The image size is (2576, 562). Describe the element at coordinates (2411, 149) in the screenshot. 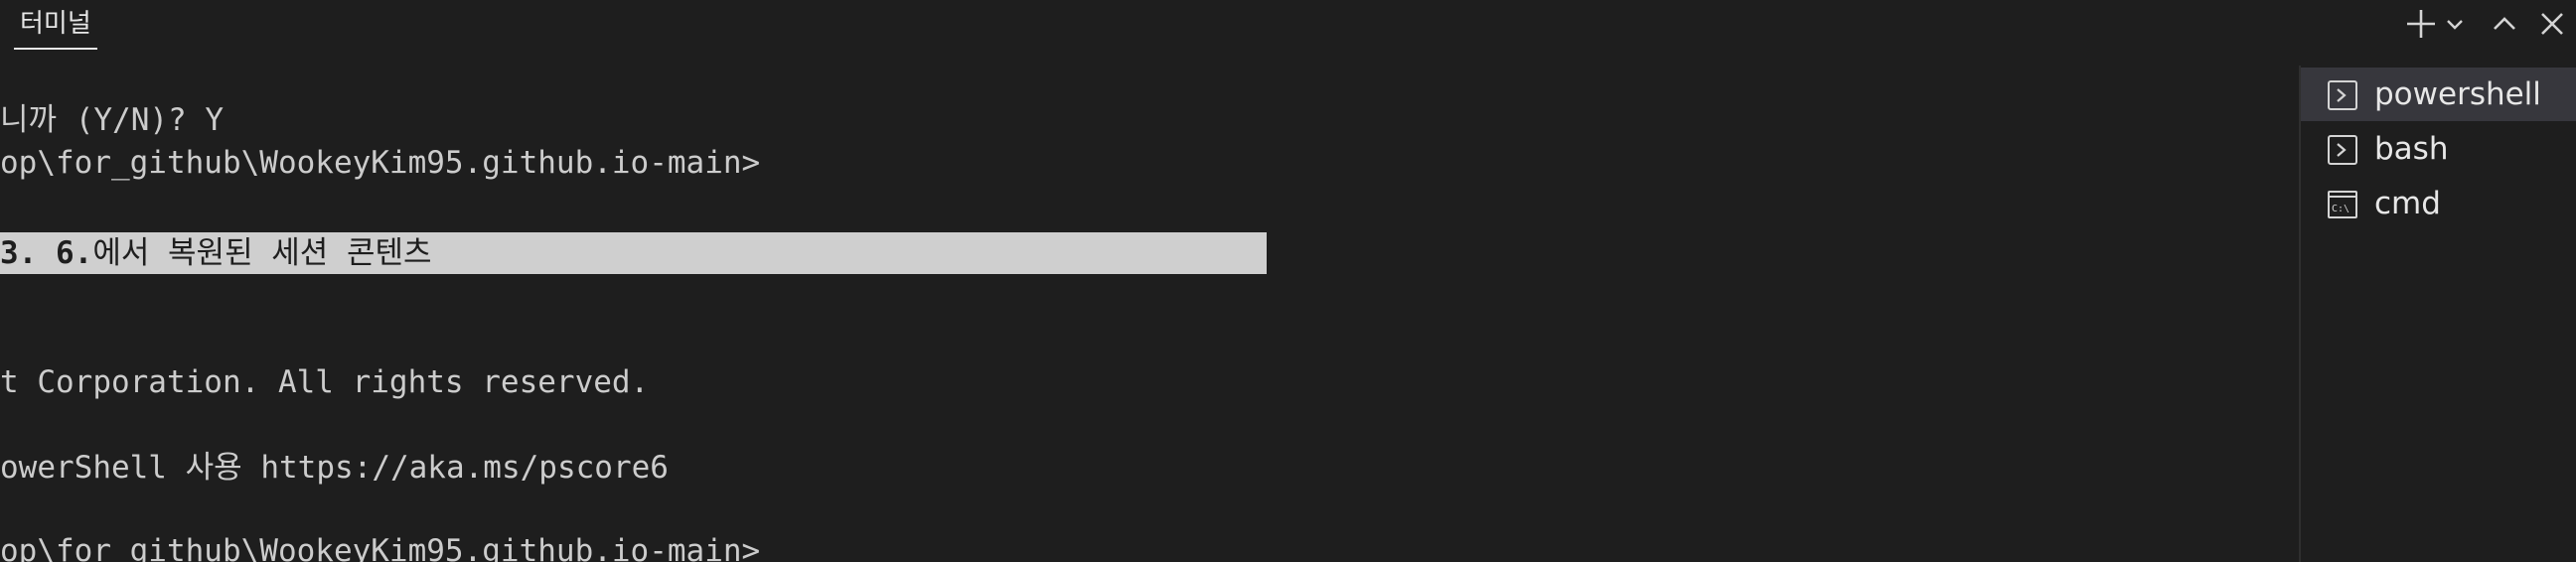

I see `terminal-item-label: bash` at that location.